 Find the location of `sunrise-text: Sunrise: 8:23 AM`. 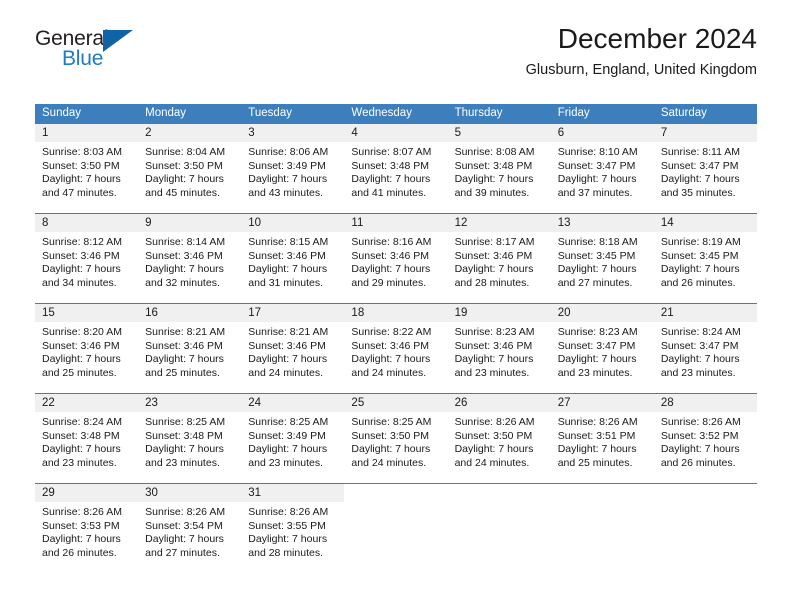

sunrise-text: Sunrise: 8:23 AM is located at coordinates (597, 332).